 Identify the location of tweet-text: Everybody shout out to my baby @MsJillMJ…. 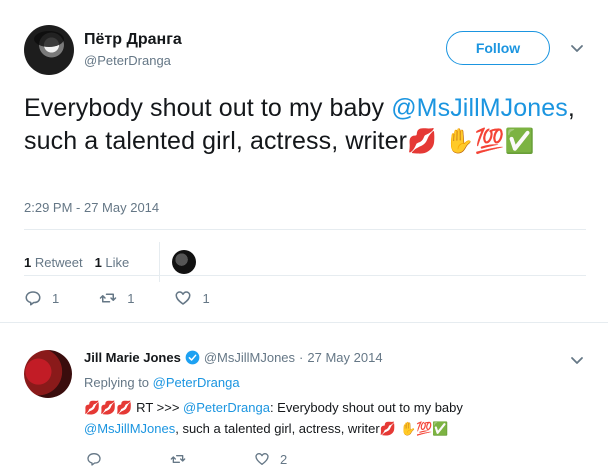
(310, 125).